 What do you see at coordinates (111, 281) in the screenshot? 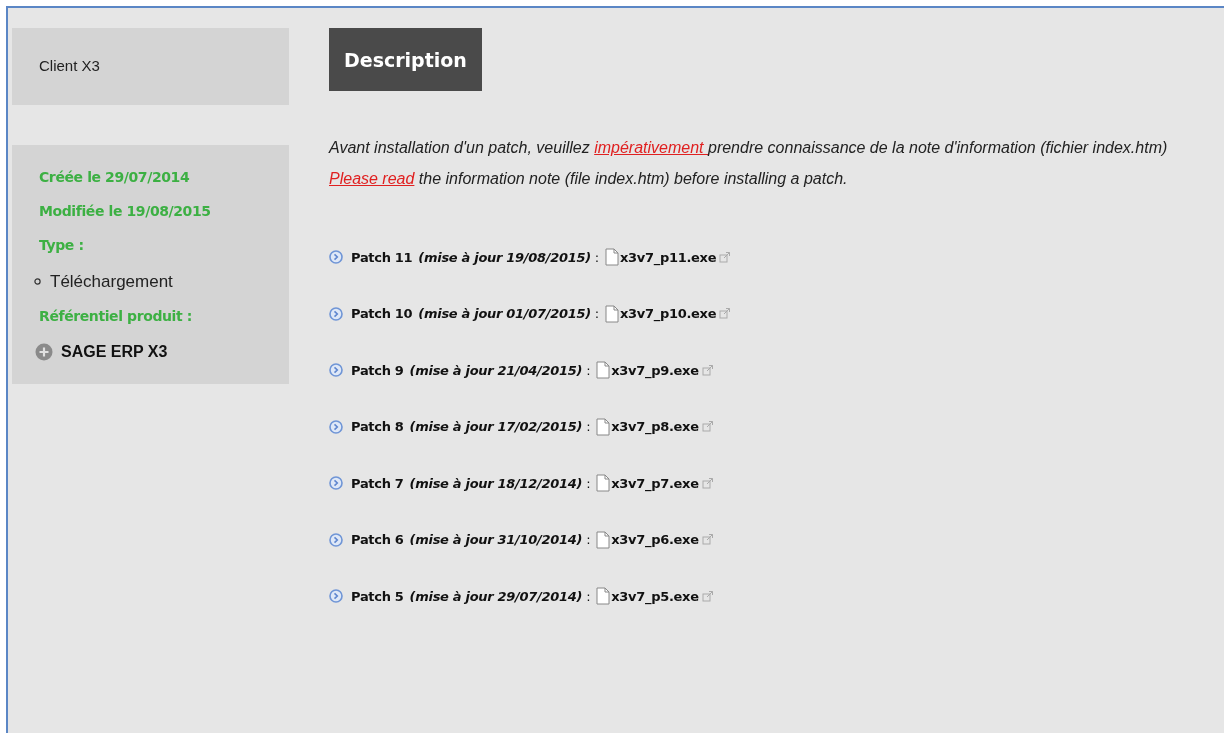
I see `type-value: Téléchargement` at bounding box center [111, 281].